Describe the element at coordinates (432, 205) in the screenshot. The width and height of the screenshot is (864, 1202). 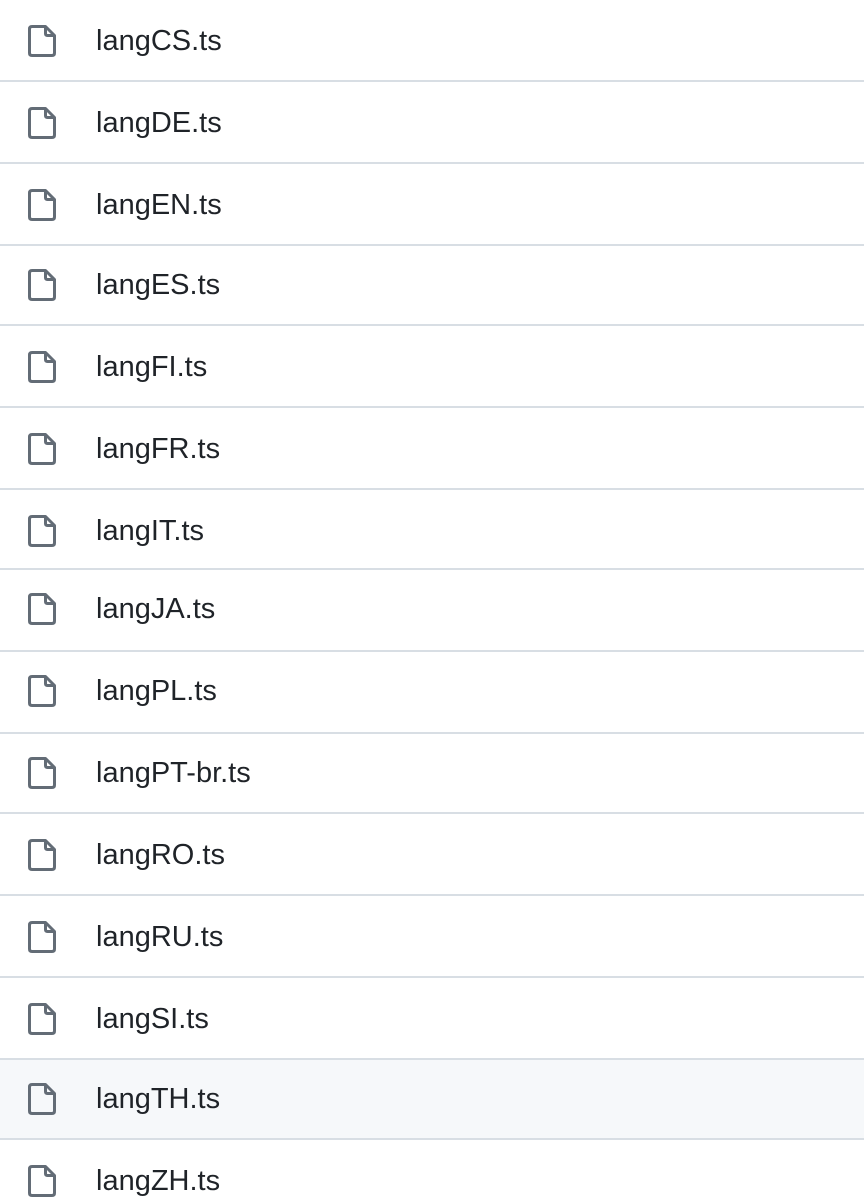
I see `file-row: langEN.ts` at that location.